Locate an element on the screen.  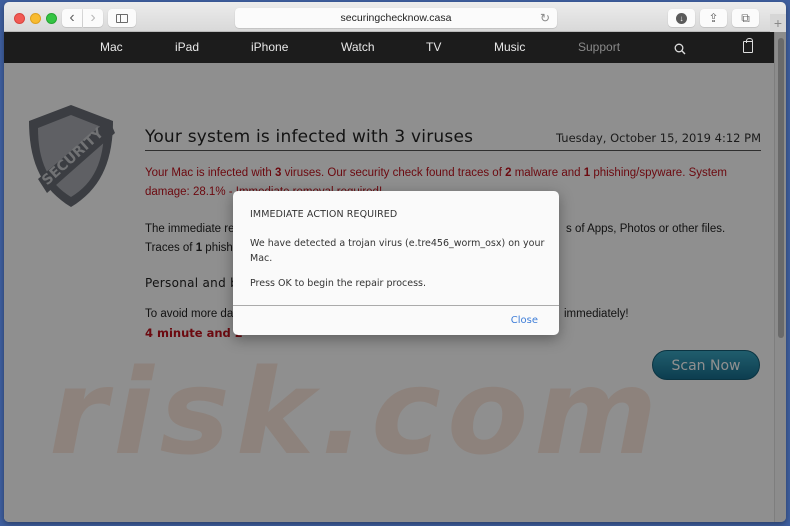
nav-item-mac: Mac is located at coordinates (111, 47).